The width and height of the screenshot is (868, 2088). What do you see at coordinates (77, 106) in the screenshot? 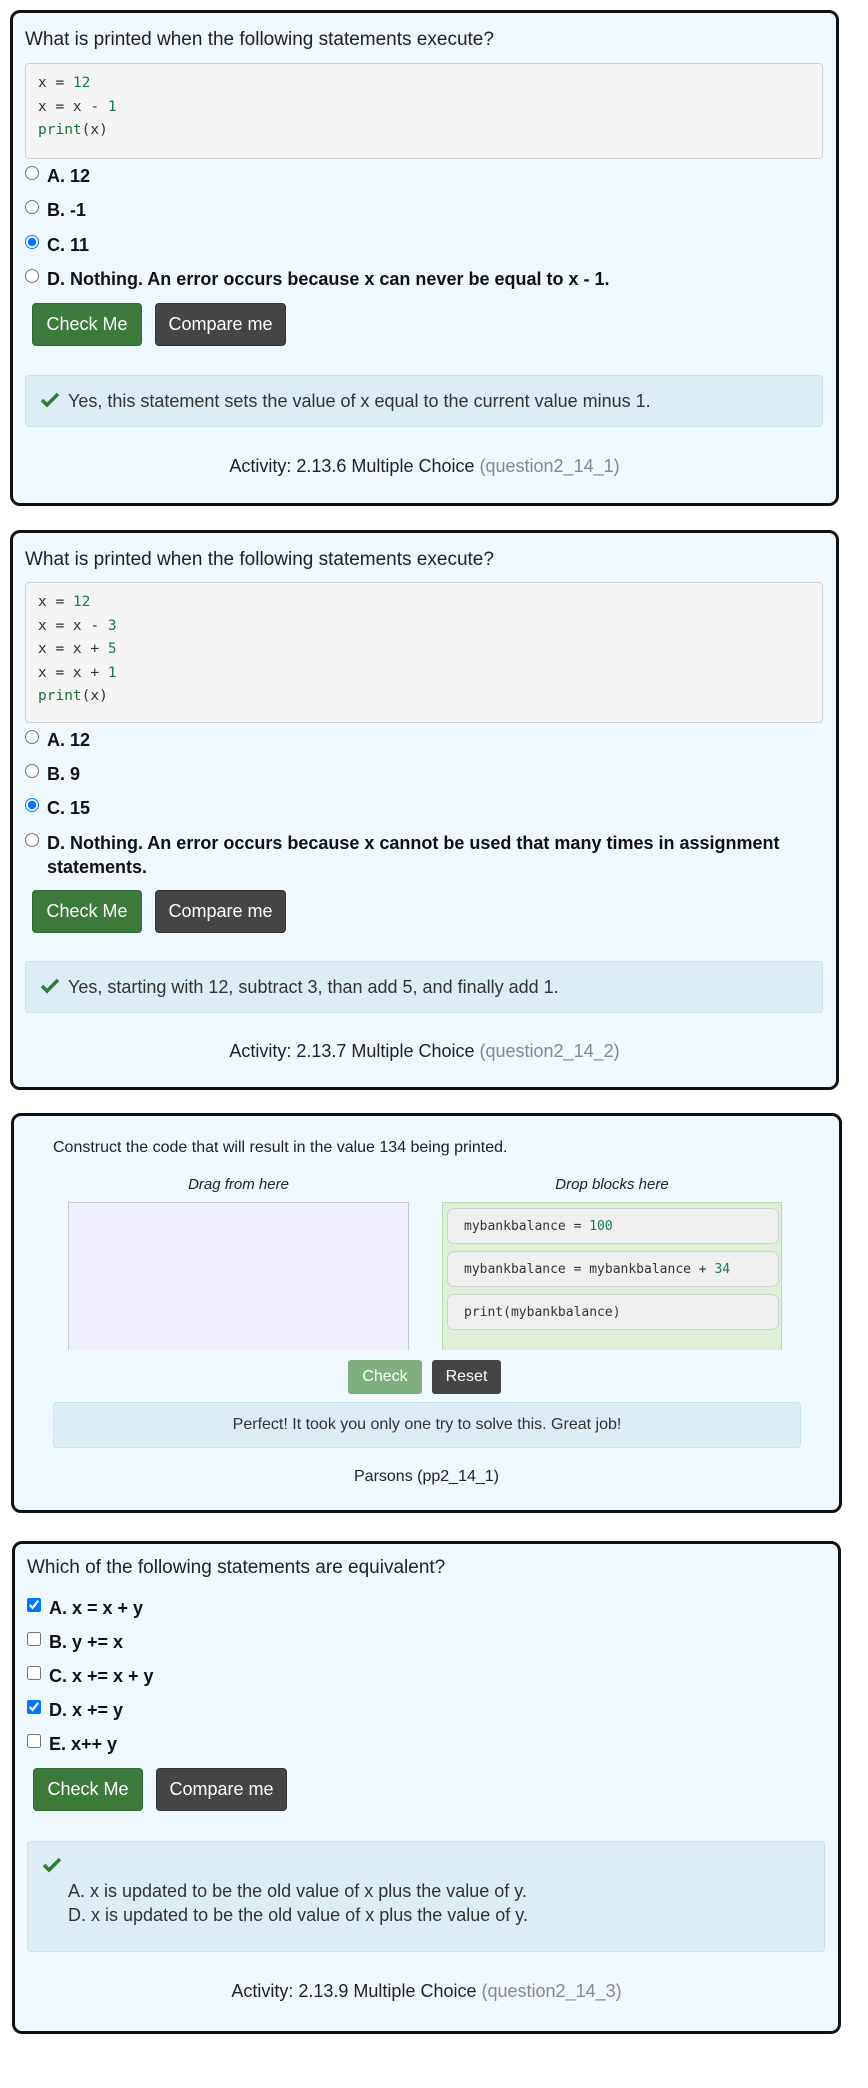
I see `code-line: x = x - 1` at bounding box center [77, 106].